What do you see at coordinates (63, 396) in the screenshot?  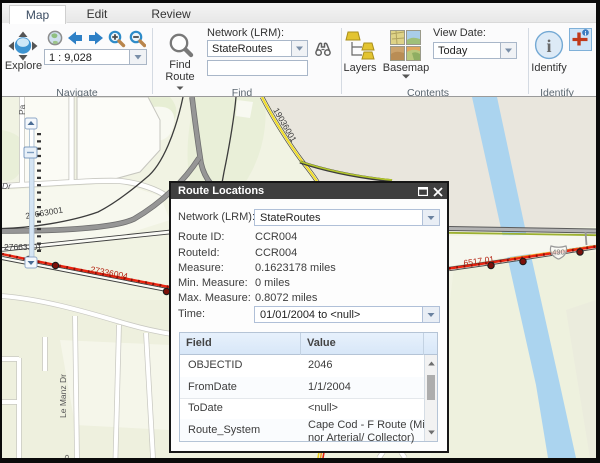 I see `svg-text: Le Manz Dr` at bounding box center [63, 396].